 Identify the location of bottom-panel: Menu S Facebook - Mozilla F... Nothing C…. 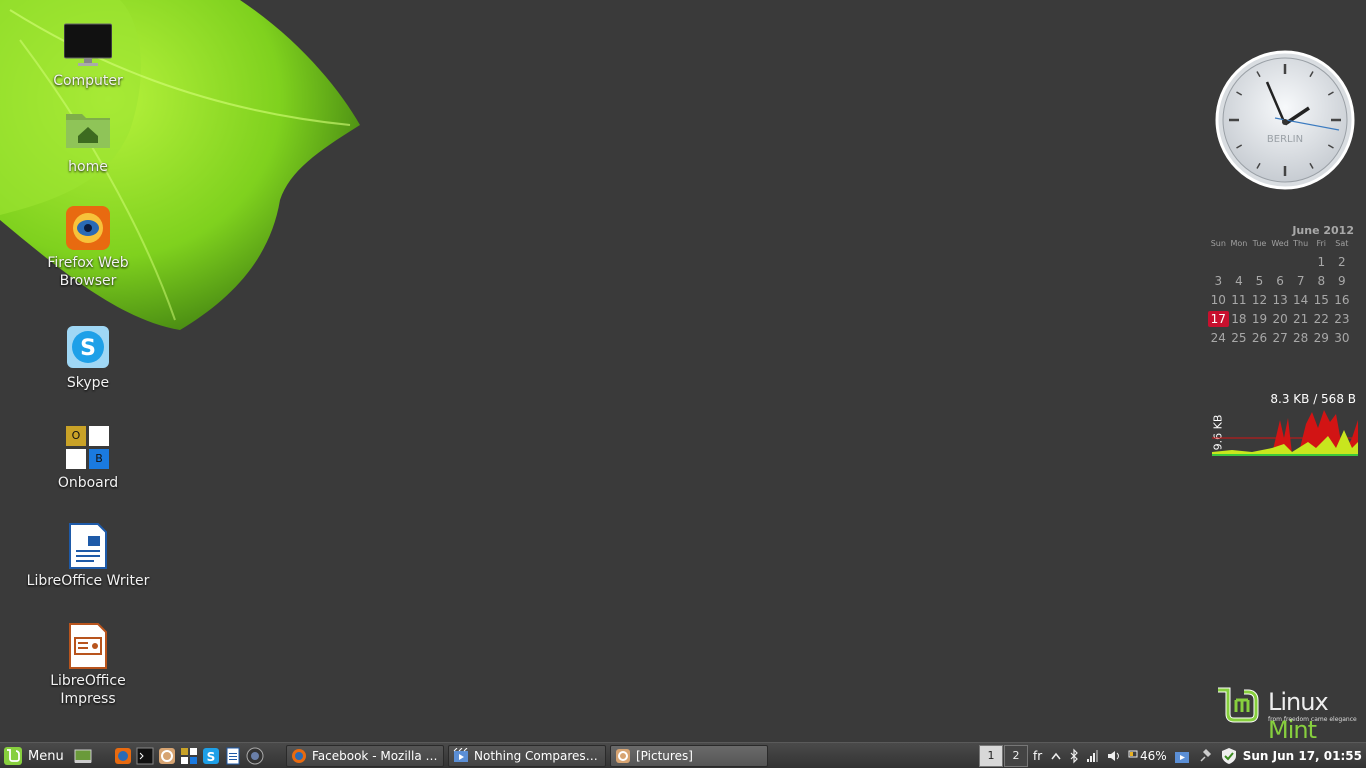
(683, 755).